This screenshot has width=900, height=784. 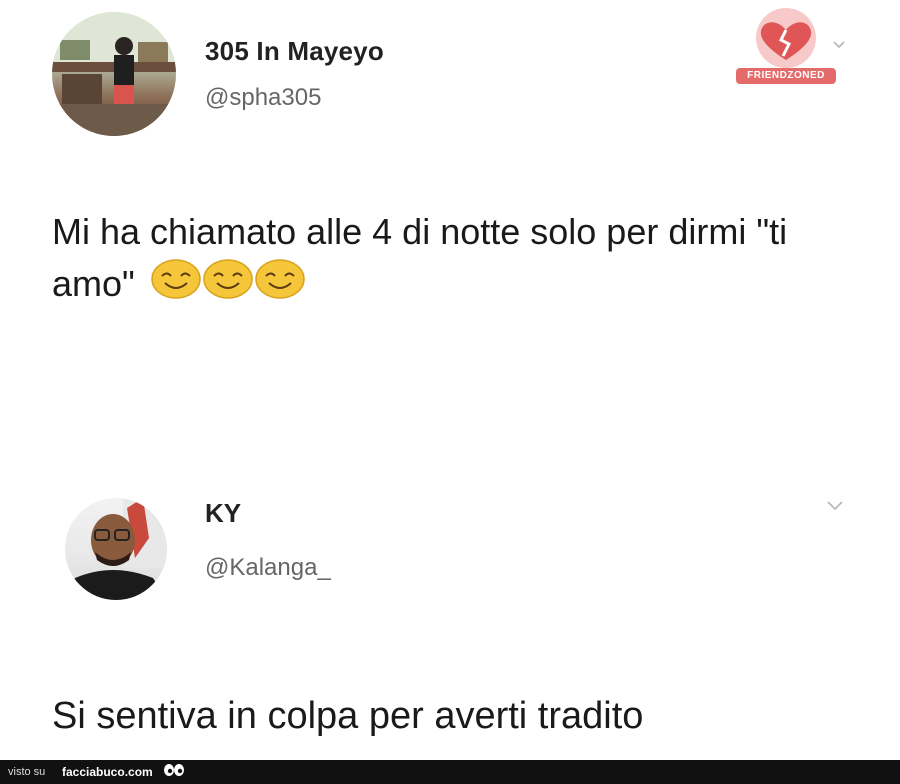 I want to click on author-name: KY, so click(x=223, y=513).